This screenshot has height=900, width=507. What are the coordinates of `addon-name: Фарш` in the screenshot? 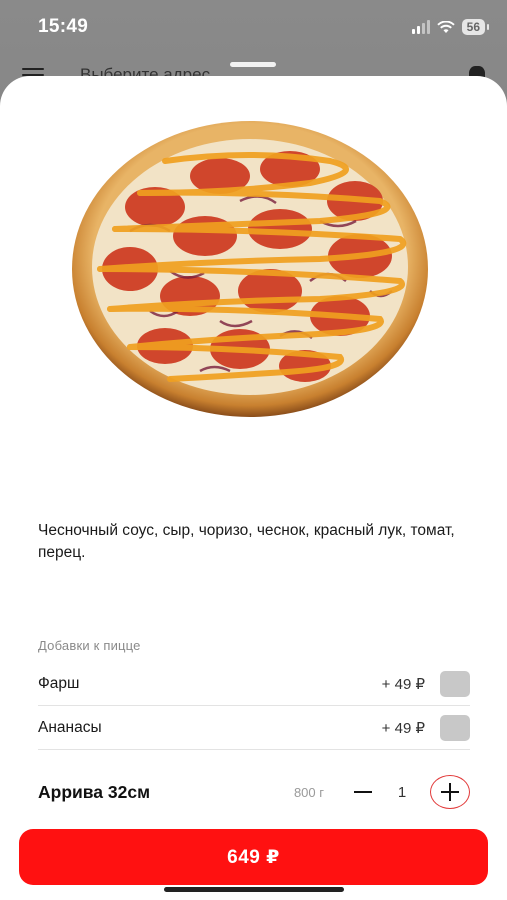 It's located at (59, 683).